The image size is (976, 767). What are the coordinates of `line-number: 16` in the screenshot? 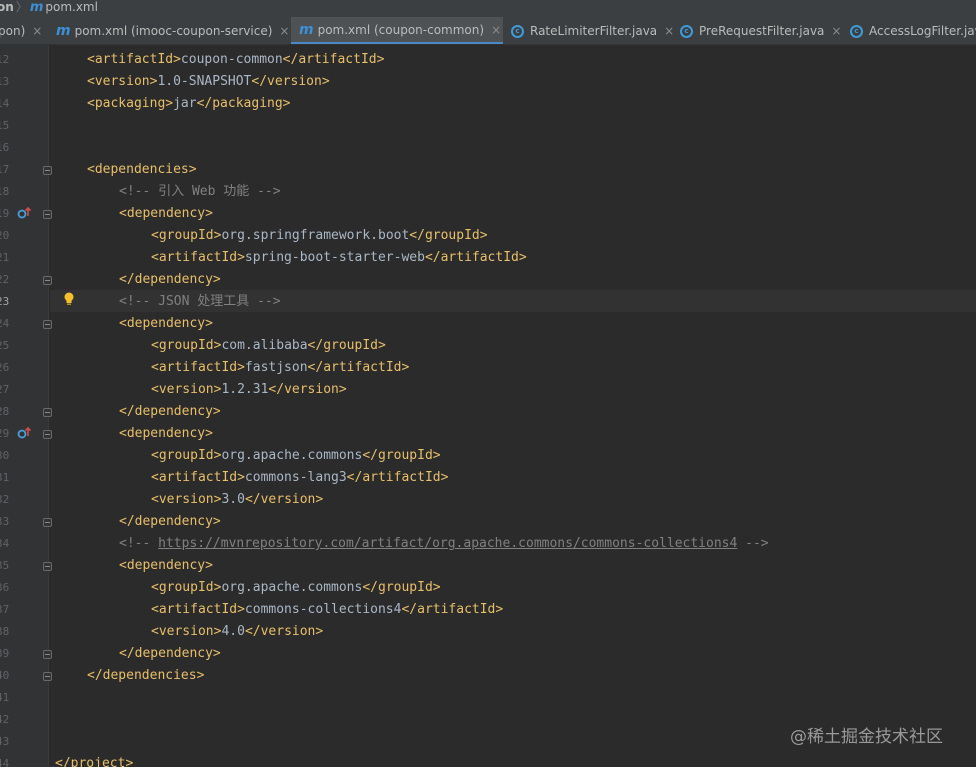 It's located at (5, 147).